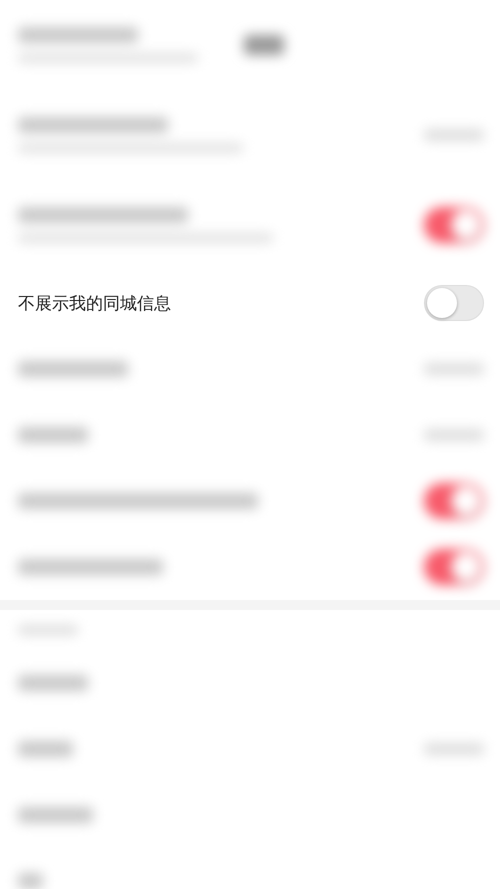 The image size is (500, 889). Describe the element at coordinates (250, 303) in the screenshot. I see `setting-row: 不展示我的同城信息` at that location.